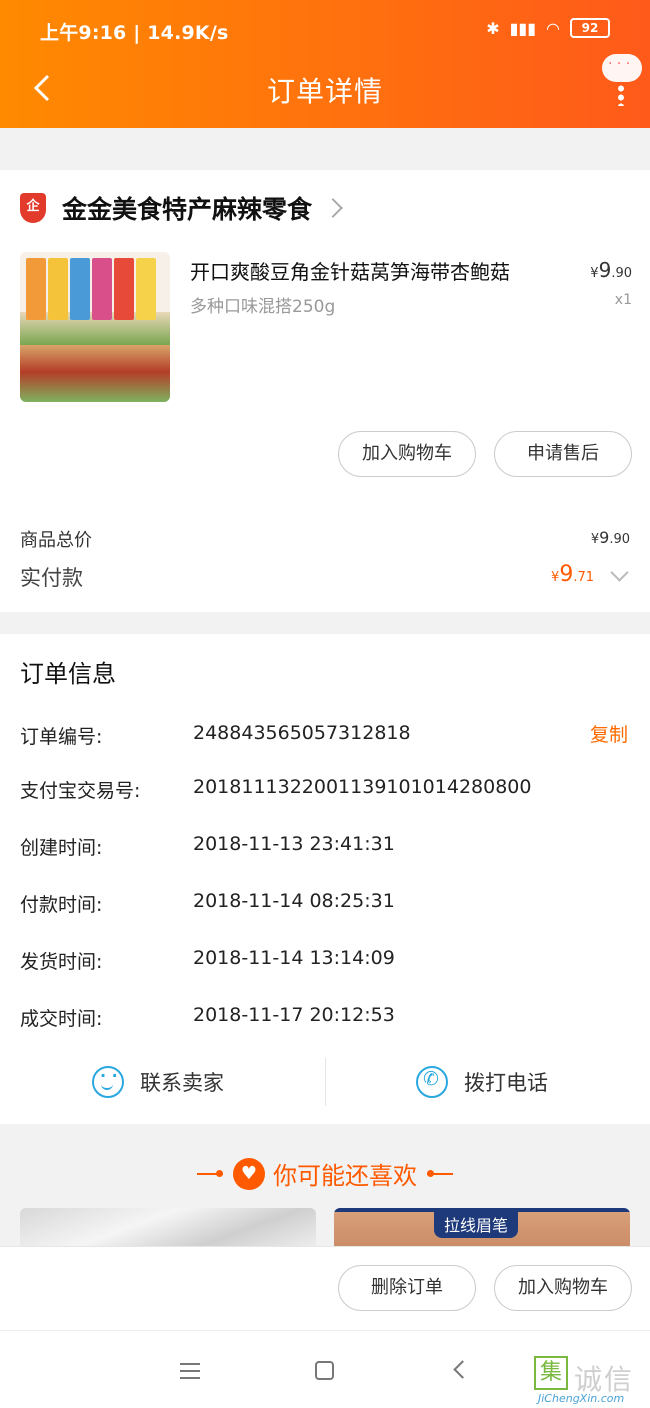  Describe the element at coordinates (619, 572) in the screenshot. I see `chevron-down-icon` at that location.